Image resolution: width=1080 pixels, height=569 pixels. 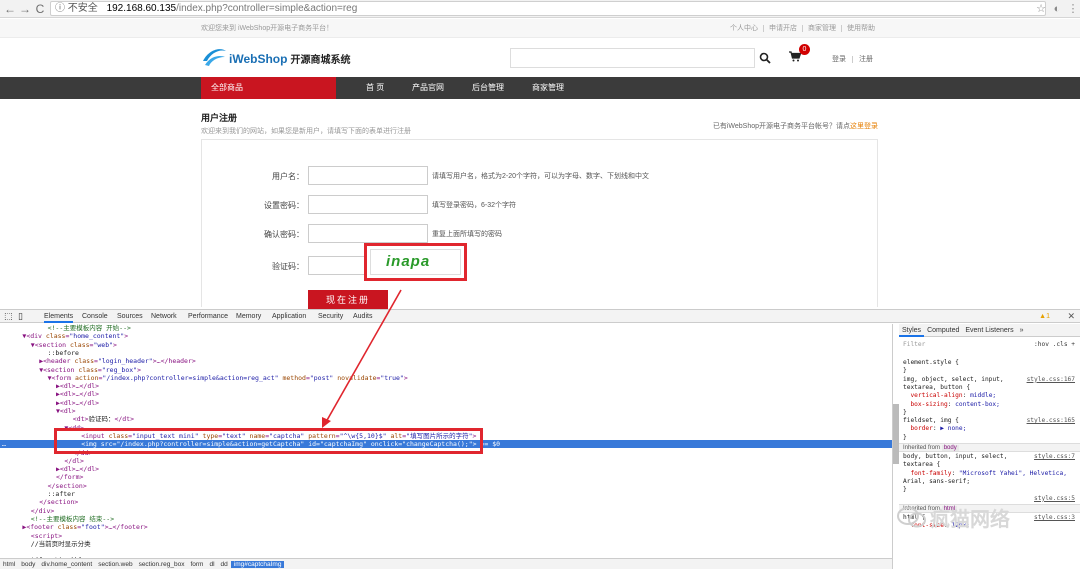 I want to click on top-link-help: 使用帮助, so click(x=860, y=28).